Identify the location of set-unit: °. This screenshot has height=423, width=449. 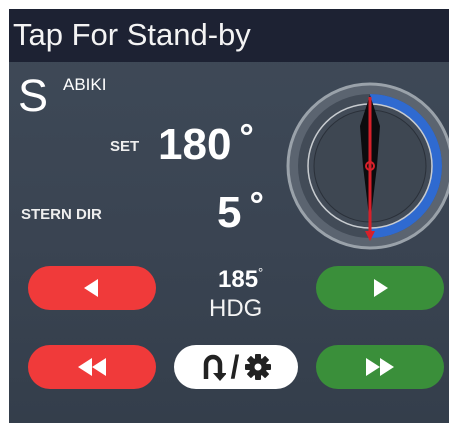
(246, 136).